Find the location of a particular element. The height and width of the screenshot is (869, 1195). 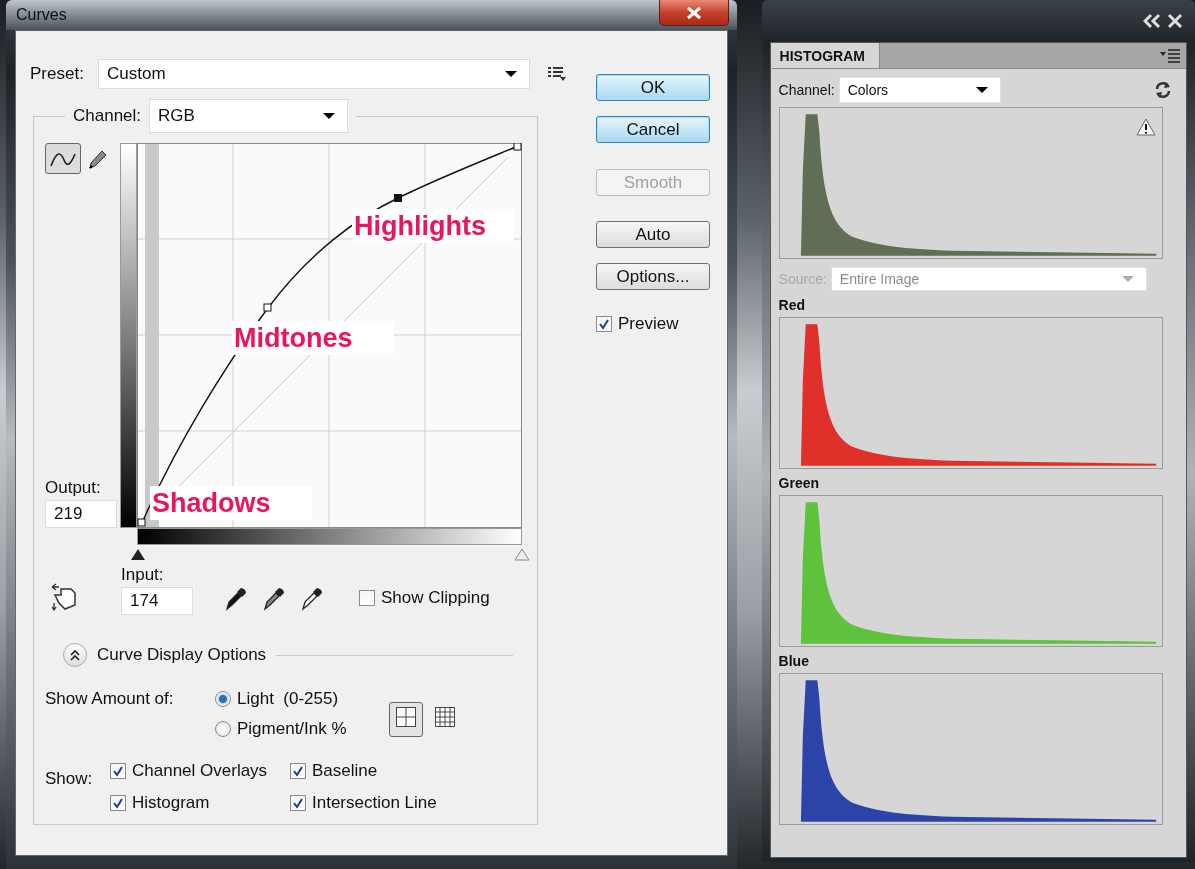

show-label: Show: is located at coordinates (69, 779).